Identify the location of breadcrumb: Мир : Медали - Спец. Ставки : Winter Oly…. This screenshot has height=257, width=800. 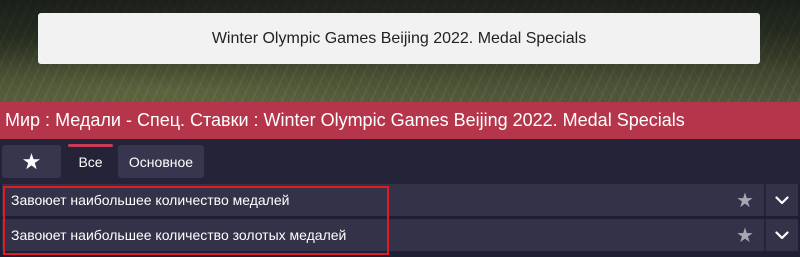
(400, 120).